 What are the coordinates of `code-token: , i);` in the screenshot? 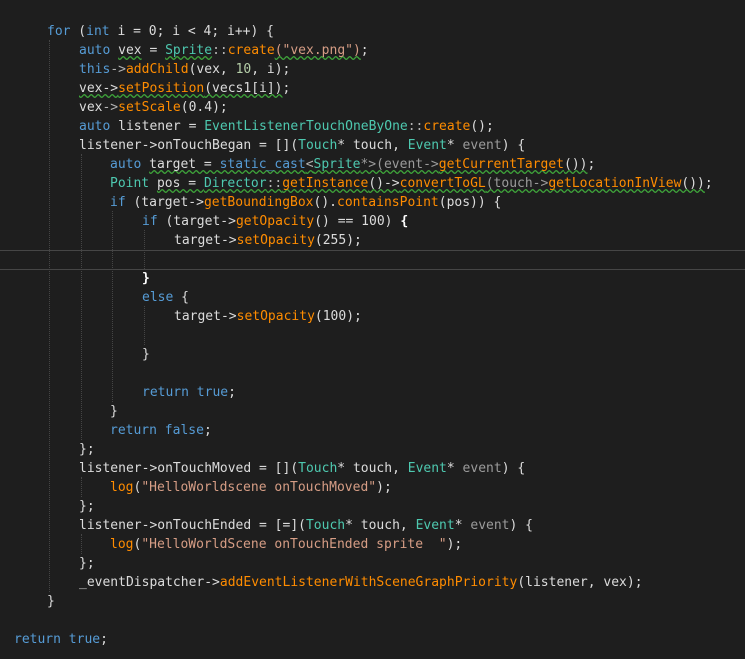 It's located at (271, 69).